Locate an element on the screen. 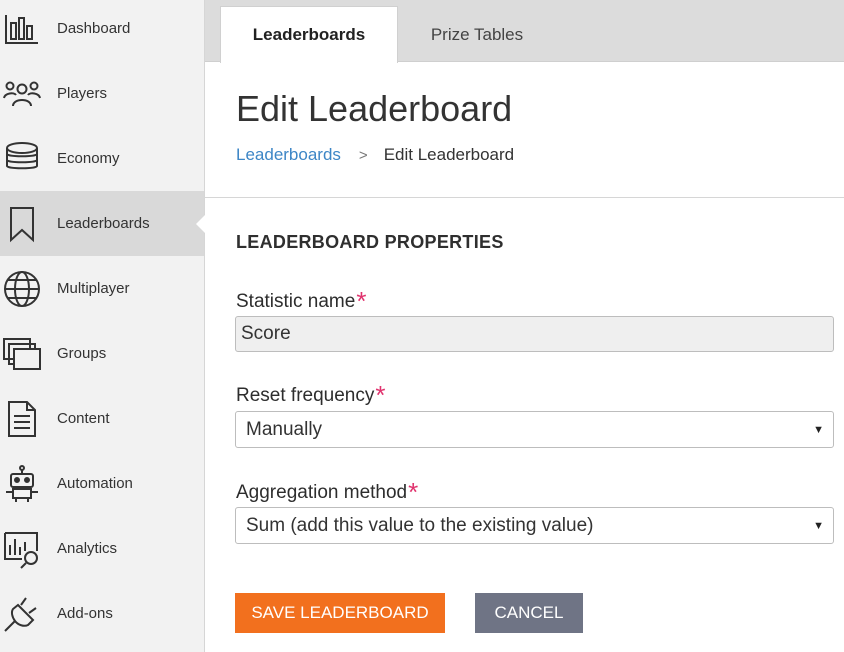 The image size is (844, 652). sidebar-item-label: Content is located at coordinates (83, 418).